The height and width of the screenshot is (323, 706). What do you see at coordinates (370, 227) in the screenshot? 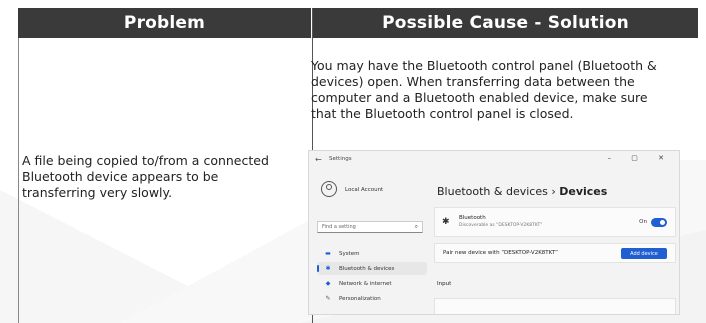
I see `search-input: Find a setting ⌕` at bounding box center [370, 227].